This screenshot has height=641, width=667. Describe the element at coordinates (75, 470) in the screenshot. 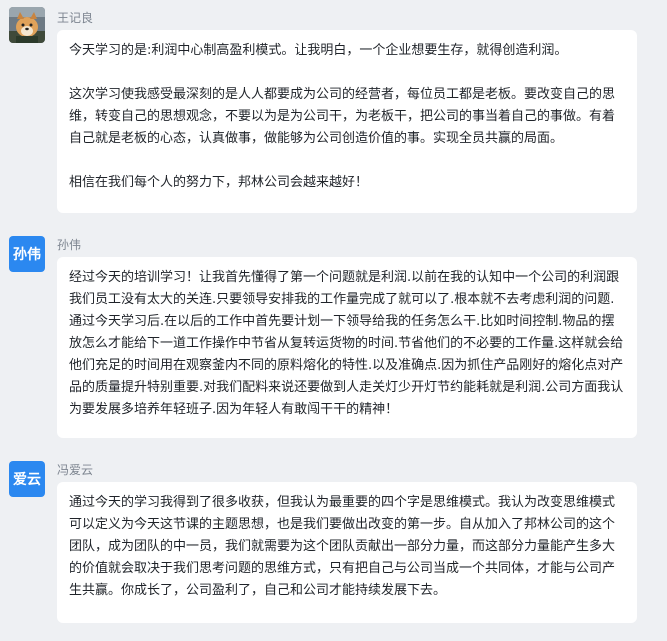

I see `sender-name: 冯爱云` at that location.